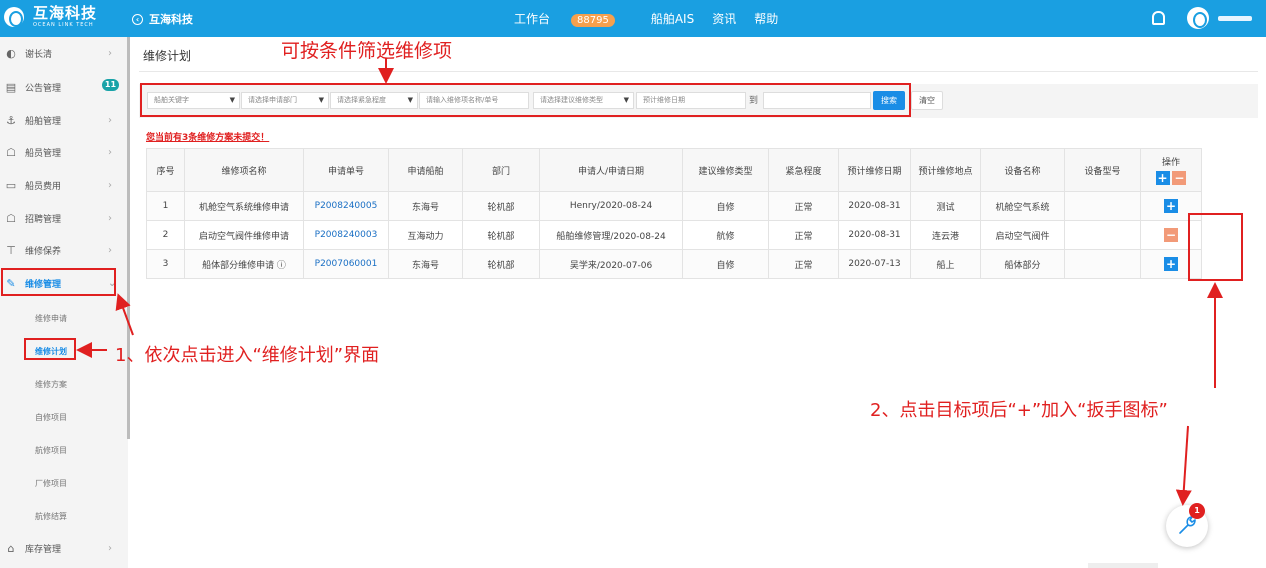  Describe the element at coordinates (65, 13) in the screenshot. I see `logo-name: 互海科技` at that location.